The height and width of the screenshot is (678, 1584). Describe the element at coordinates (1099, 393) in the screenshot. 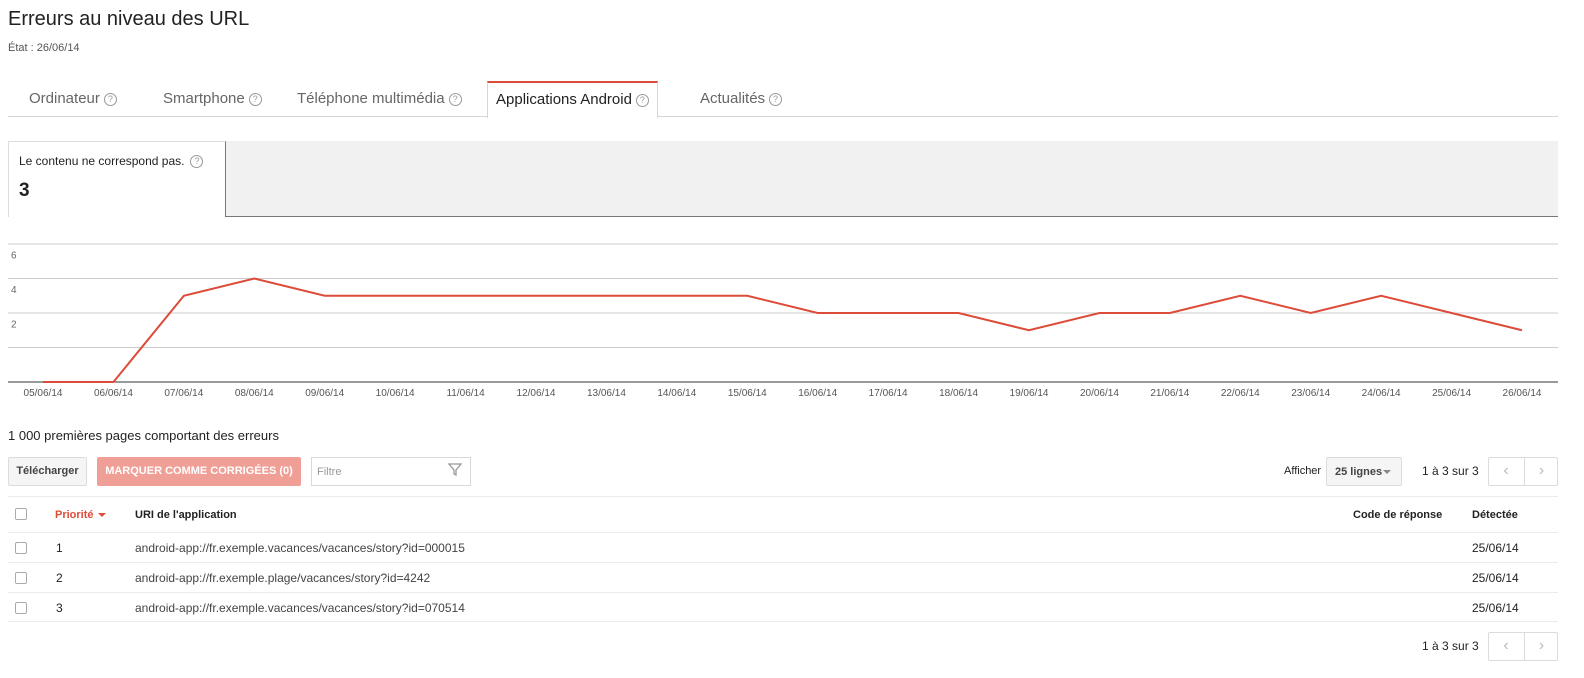

I see `x-tick-label: 20/06/14` at that location.